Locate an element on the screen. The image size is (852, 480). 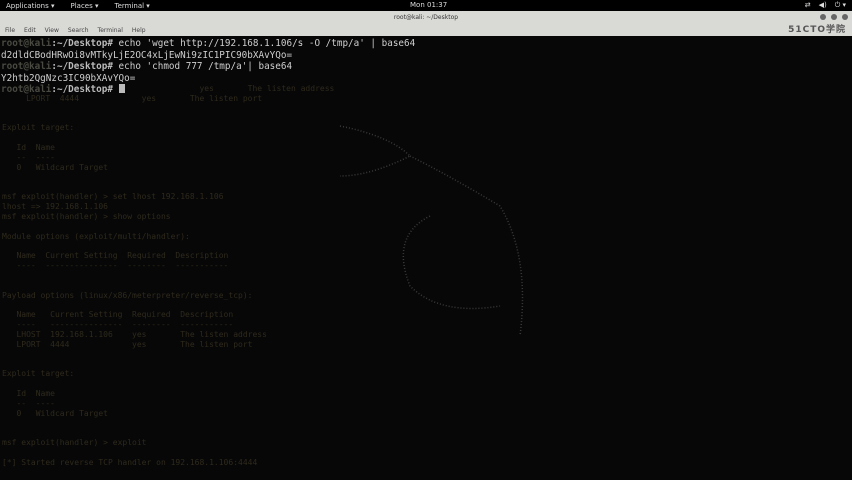
terminal-app-menu: Terminal ▾ is located at coordinates (132, 6).